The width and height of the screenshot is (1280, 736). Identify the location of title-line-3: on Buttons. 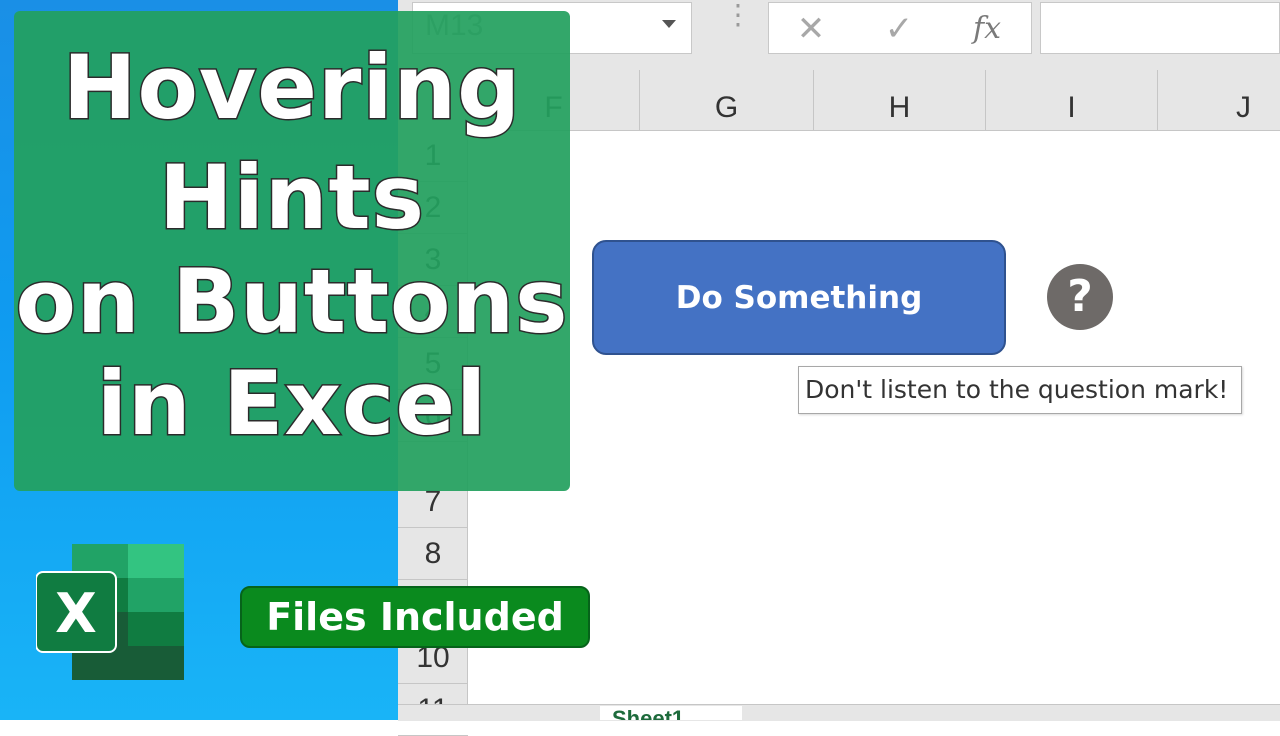
(291, 302).